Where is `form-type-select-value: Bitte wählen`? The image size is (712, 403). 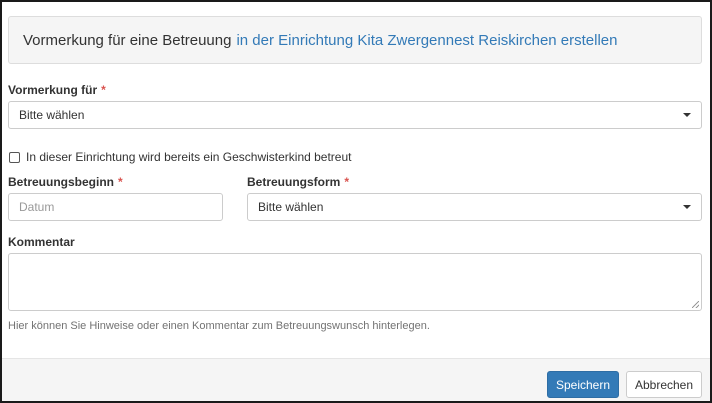
form-type-select-value: Bitte wählen is located at coordinates (291, 207).